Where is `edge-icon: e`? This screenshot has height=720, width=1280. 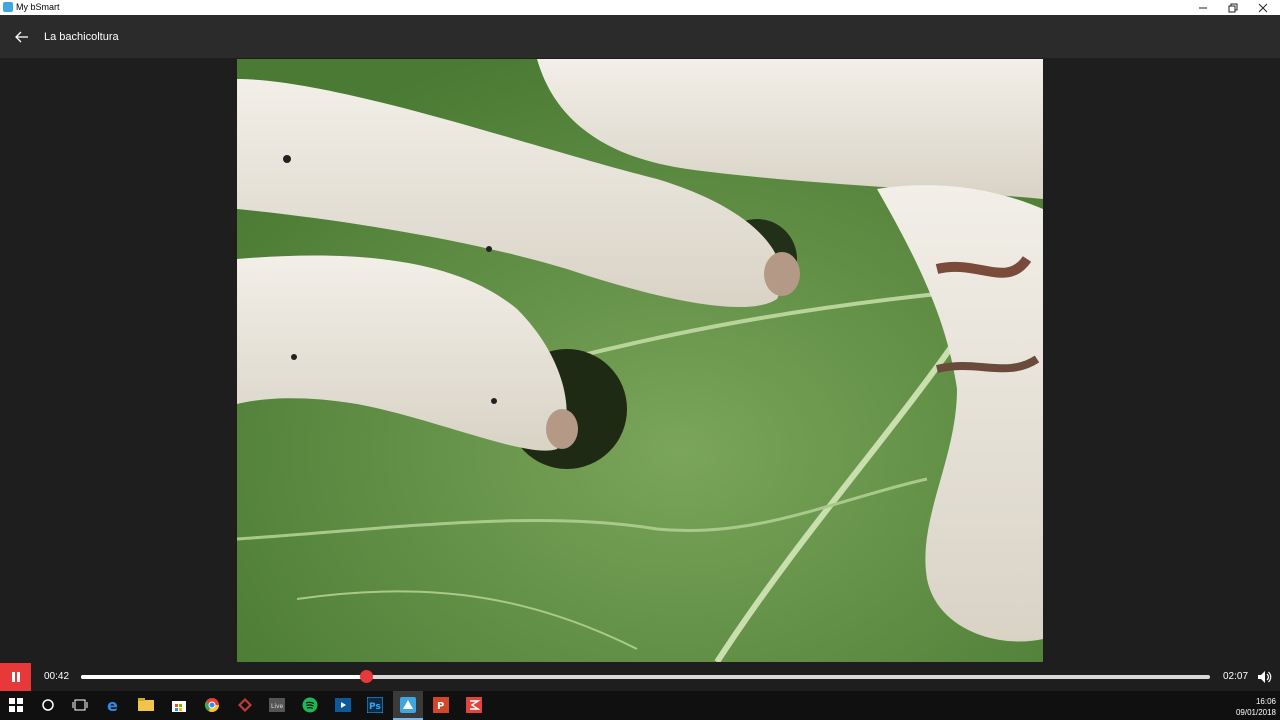
edge-icon: e is located at coordinates (114, 705).